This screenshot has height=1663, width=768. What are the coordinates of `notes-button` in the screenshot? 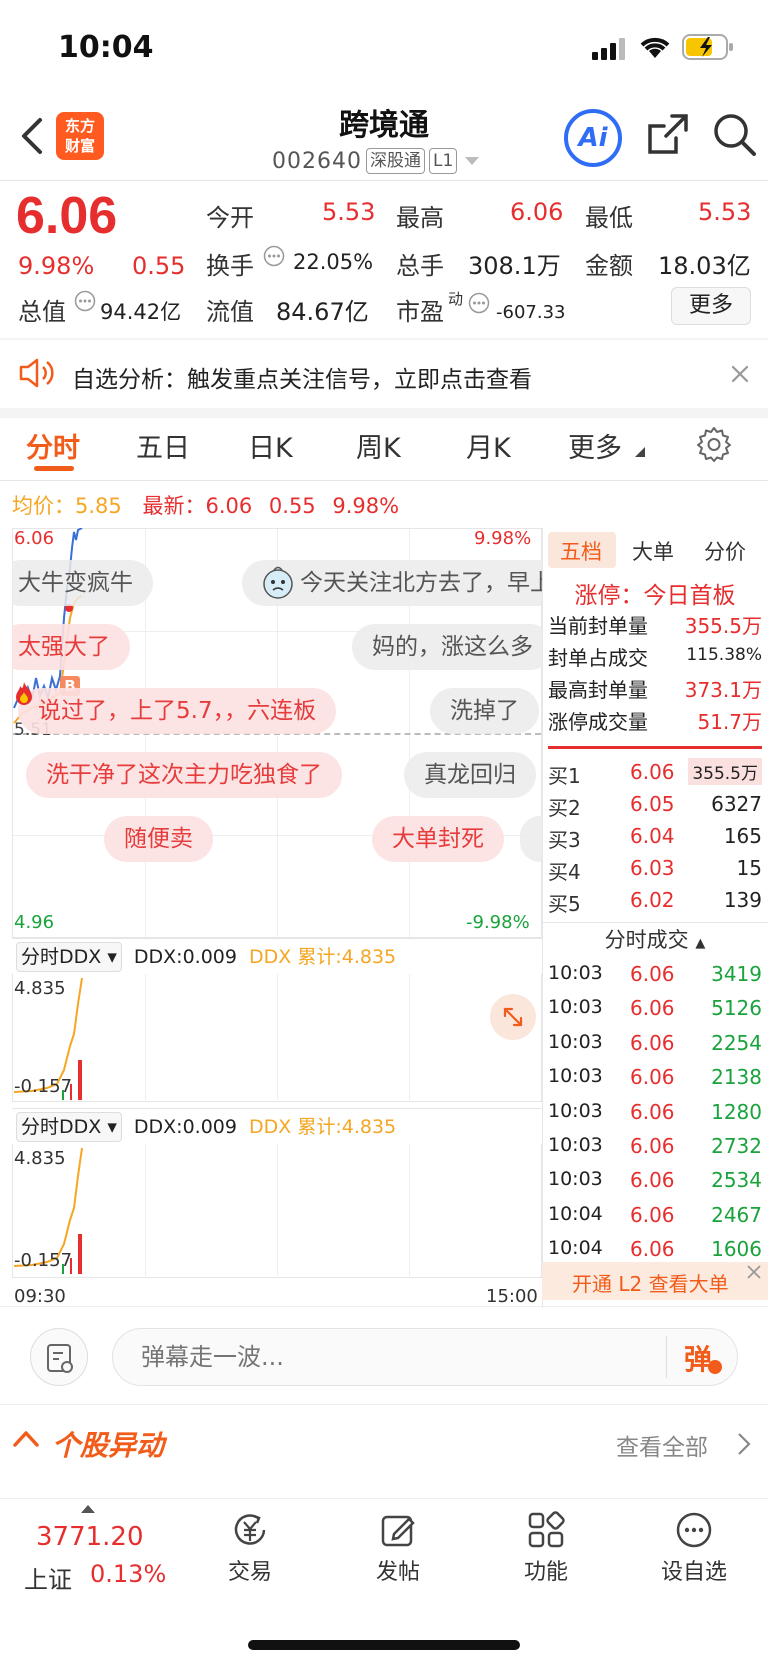 It's located at (59, 1357).